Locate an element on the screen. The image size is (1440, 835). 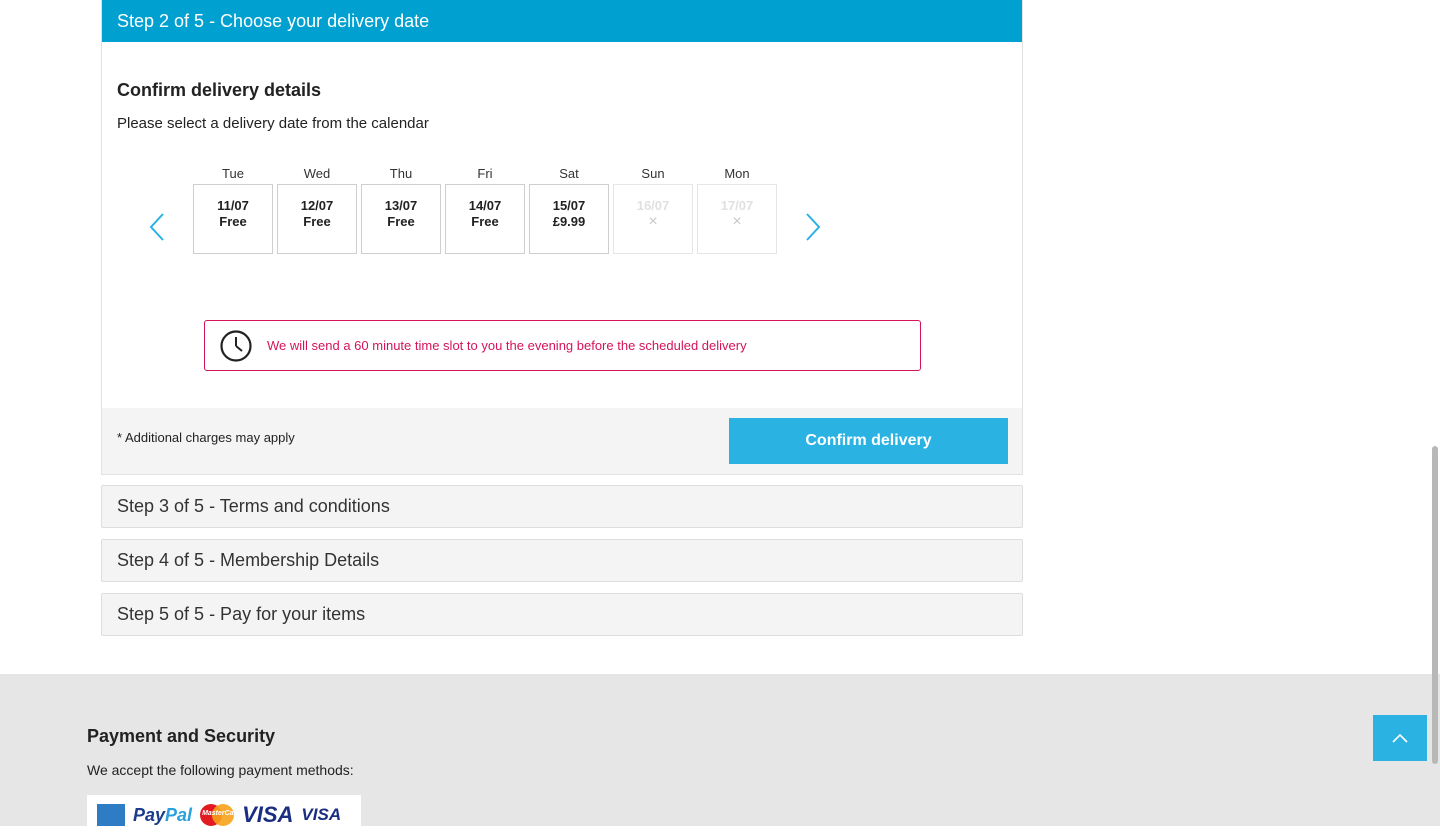
day-date: 11/07 is located at coordinates (233, 205).